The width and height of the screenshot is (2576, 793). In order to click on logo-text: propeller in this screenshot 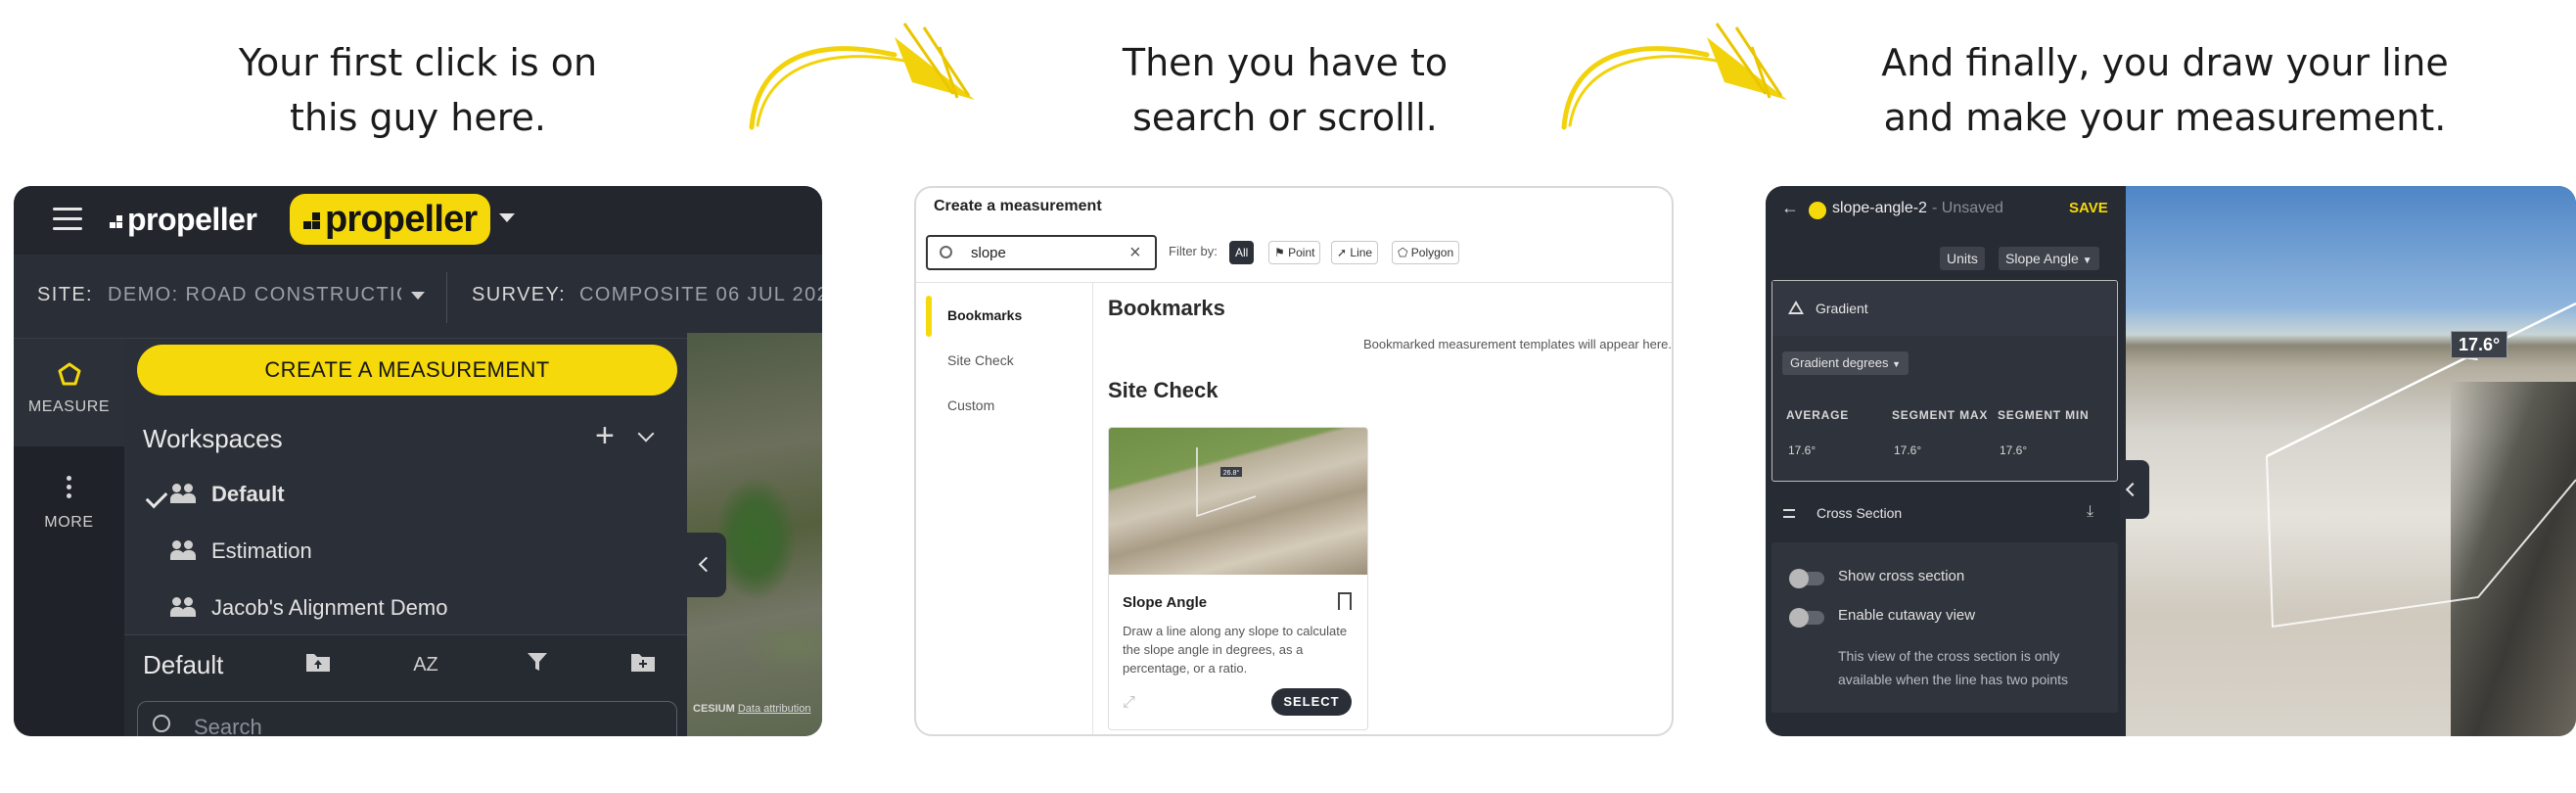, I will do `click(401, 219)`.